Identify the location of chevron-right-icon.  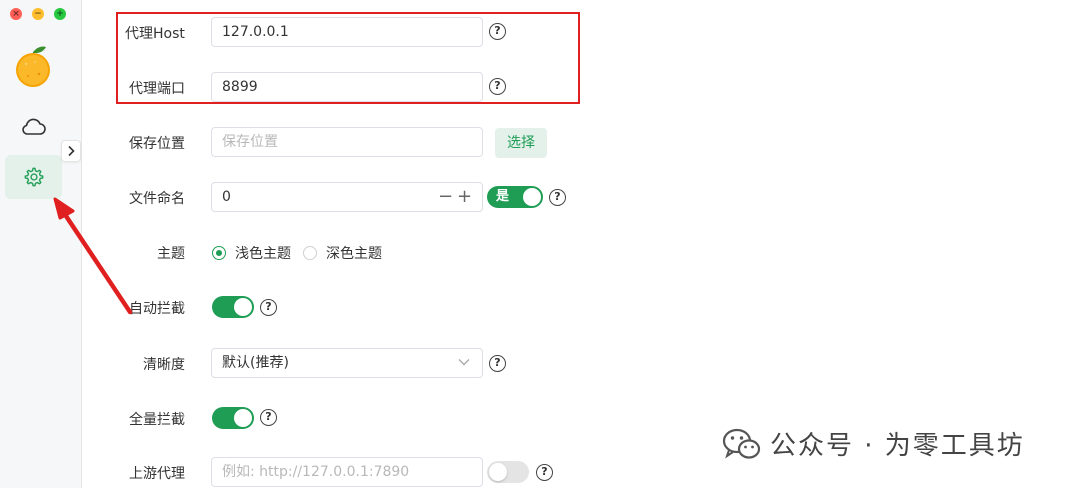
(71, 151).